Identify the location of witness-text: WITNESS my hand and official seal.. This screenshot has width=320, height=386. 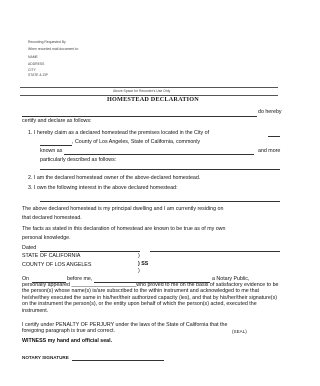
(67, 341).